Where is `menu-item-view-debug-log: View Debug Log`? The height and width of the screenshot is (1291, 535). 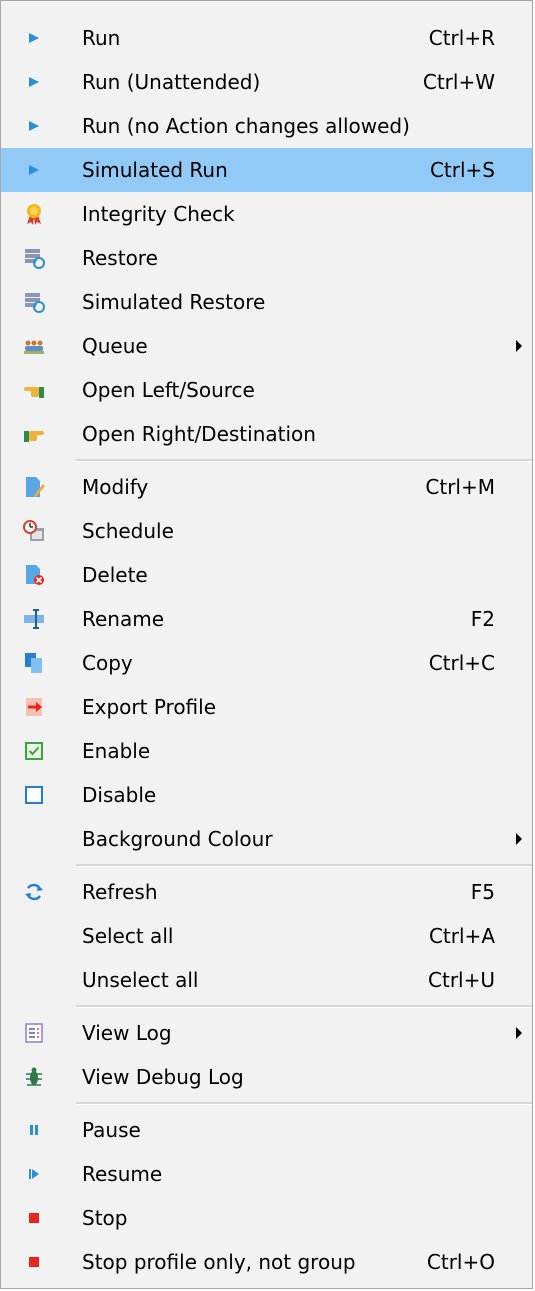 menu-item-view-debug-log: View Debug Log is located at coordinates (266, 1077).